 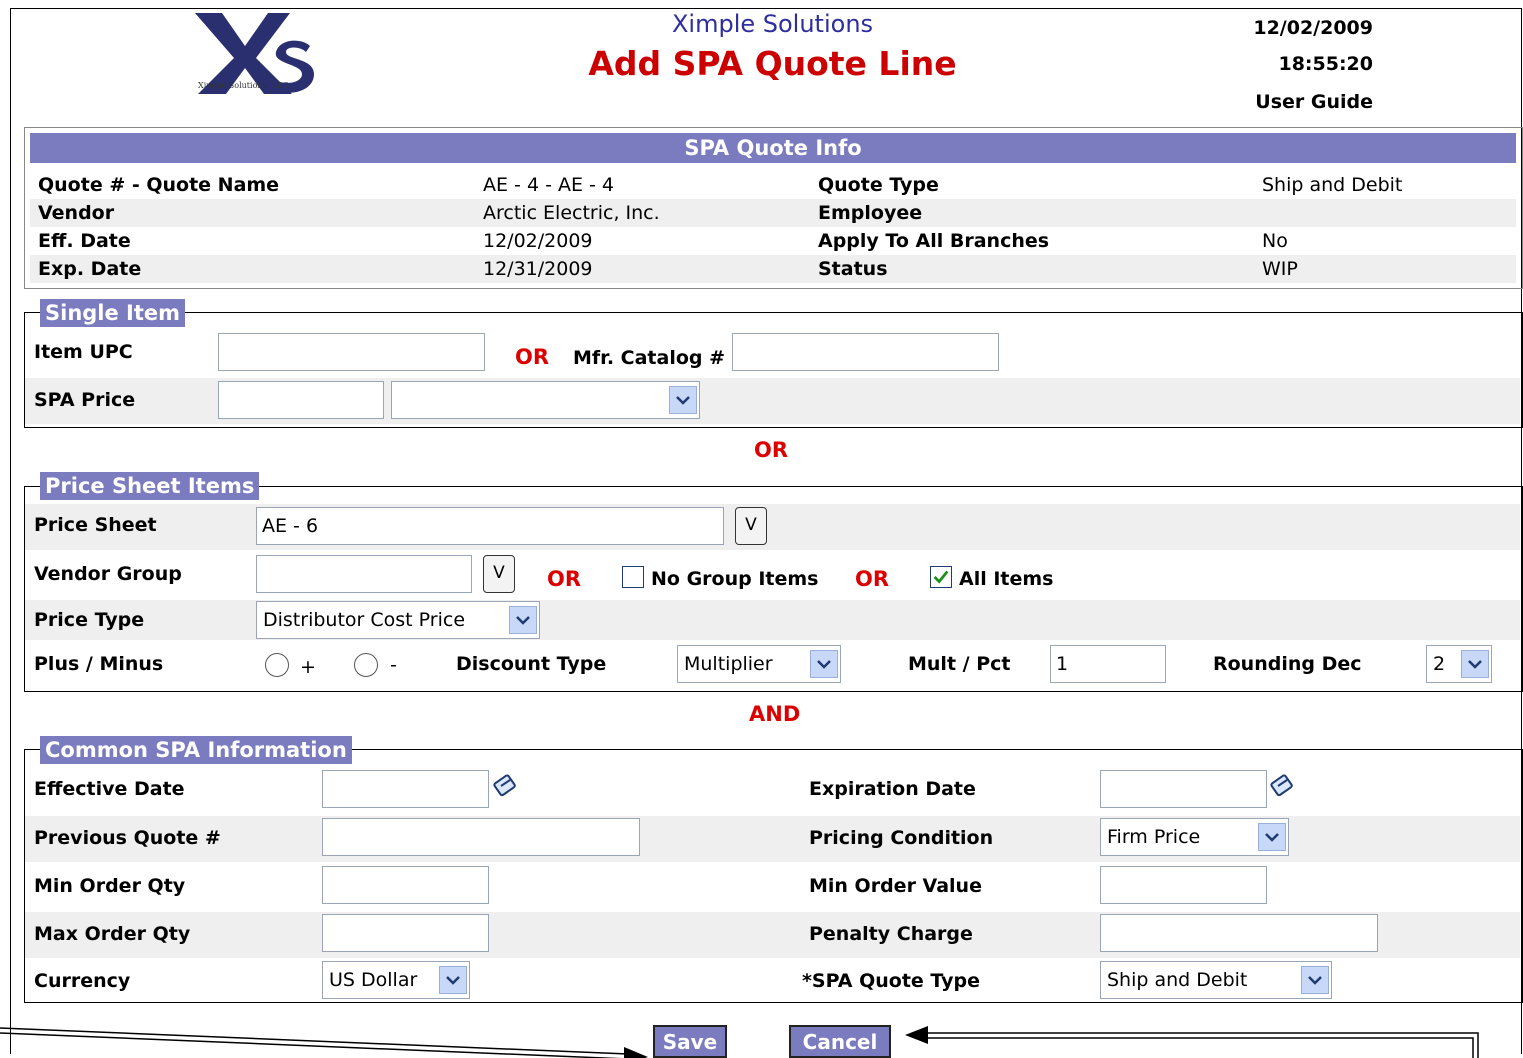 I want to click on eff-date-value: 12/02/2009, so click(x=538, y=241).